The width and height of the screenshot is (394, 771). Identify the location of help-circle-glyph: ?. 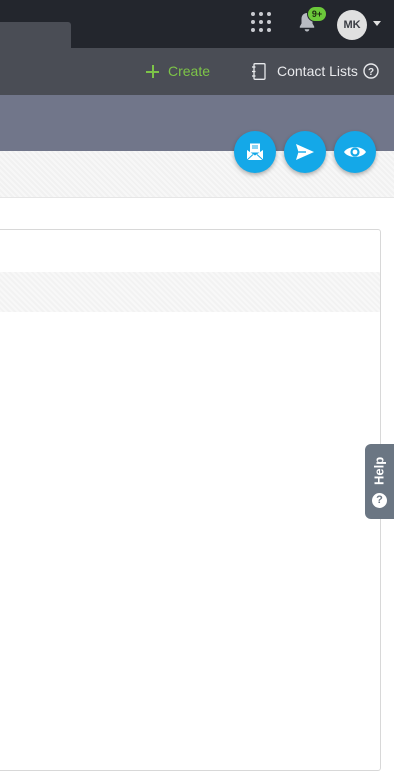
(371, 72).